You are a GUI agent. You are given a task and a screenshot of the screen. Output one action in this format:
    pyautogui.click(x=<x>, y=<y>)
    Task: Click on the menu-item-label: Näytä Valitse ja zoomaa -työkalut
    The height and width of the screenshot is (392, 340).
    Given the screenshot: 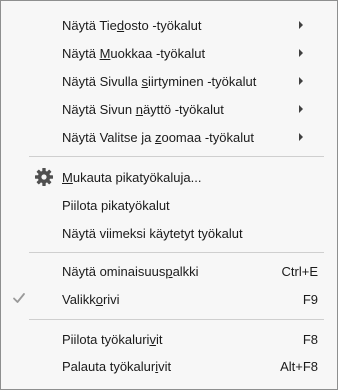 What is the action you would take?
    pyautogui.click(x=158, y=137)
    